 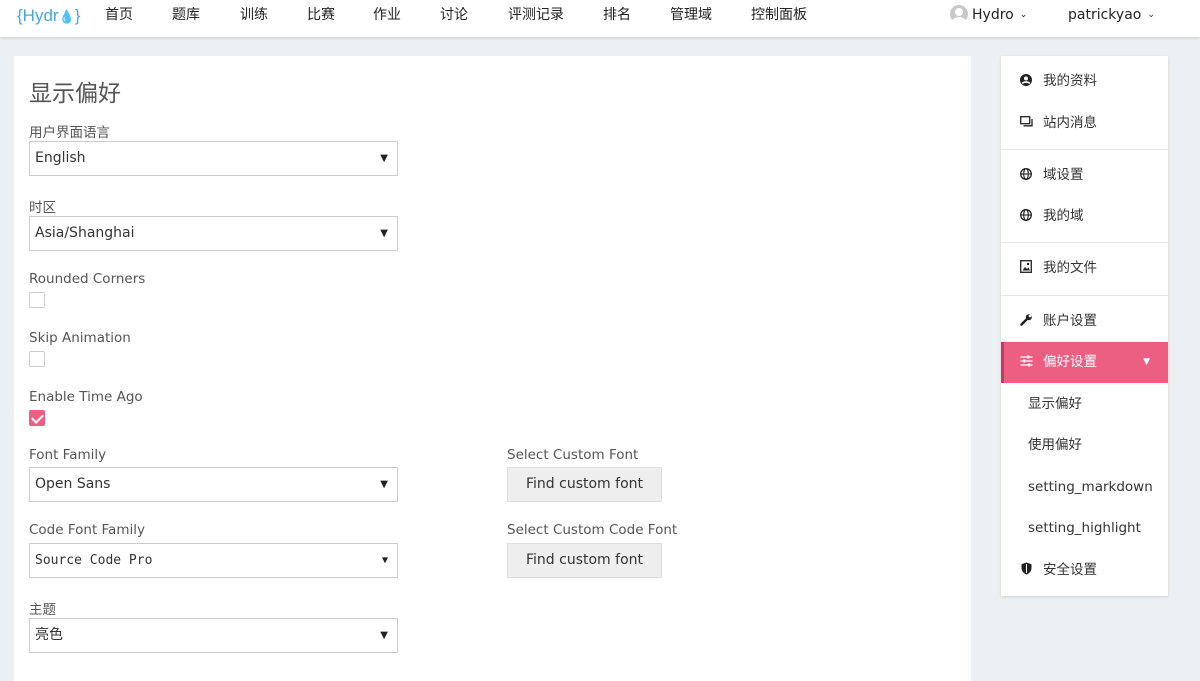 I want to click on nav-item-records: 评测记录, so click(x=536, y=15).